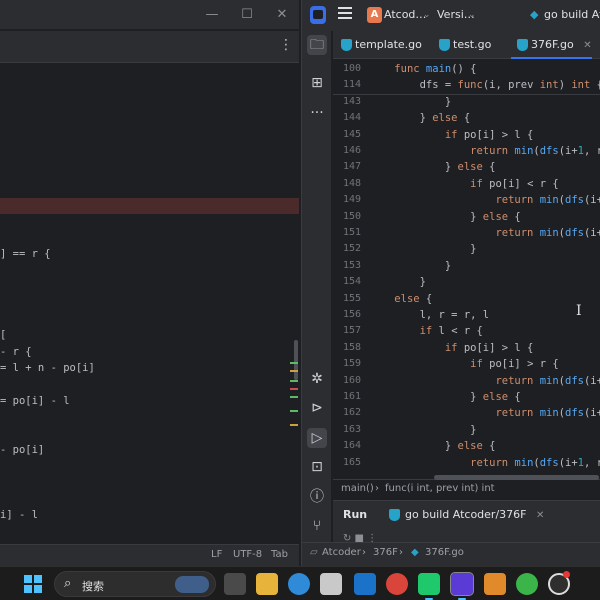 The image size is (600, 600). Describe the element at coordinates (347, 69) in the screenshot. I see `line-number: 100` at that location.